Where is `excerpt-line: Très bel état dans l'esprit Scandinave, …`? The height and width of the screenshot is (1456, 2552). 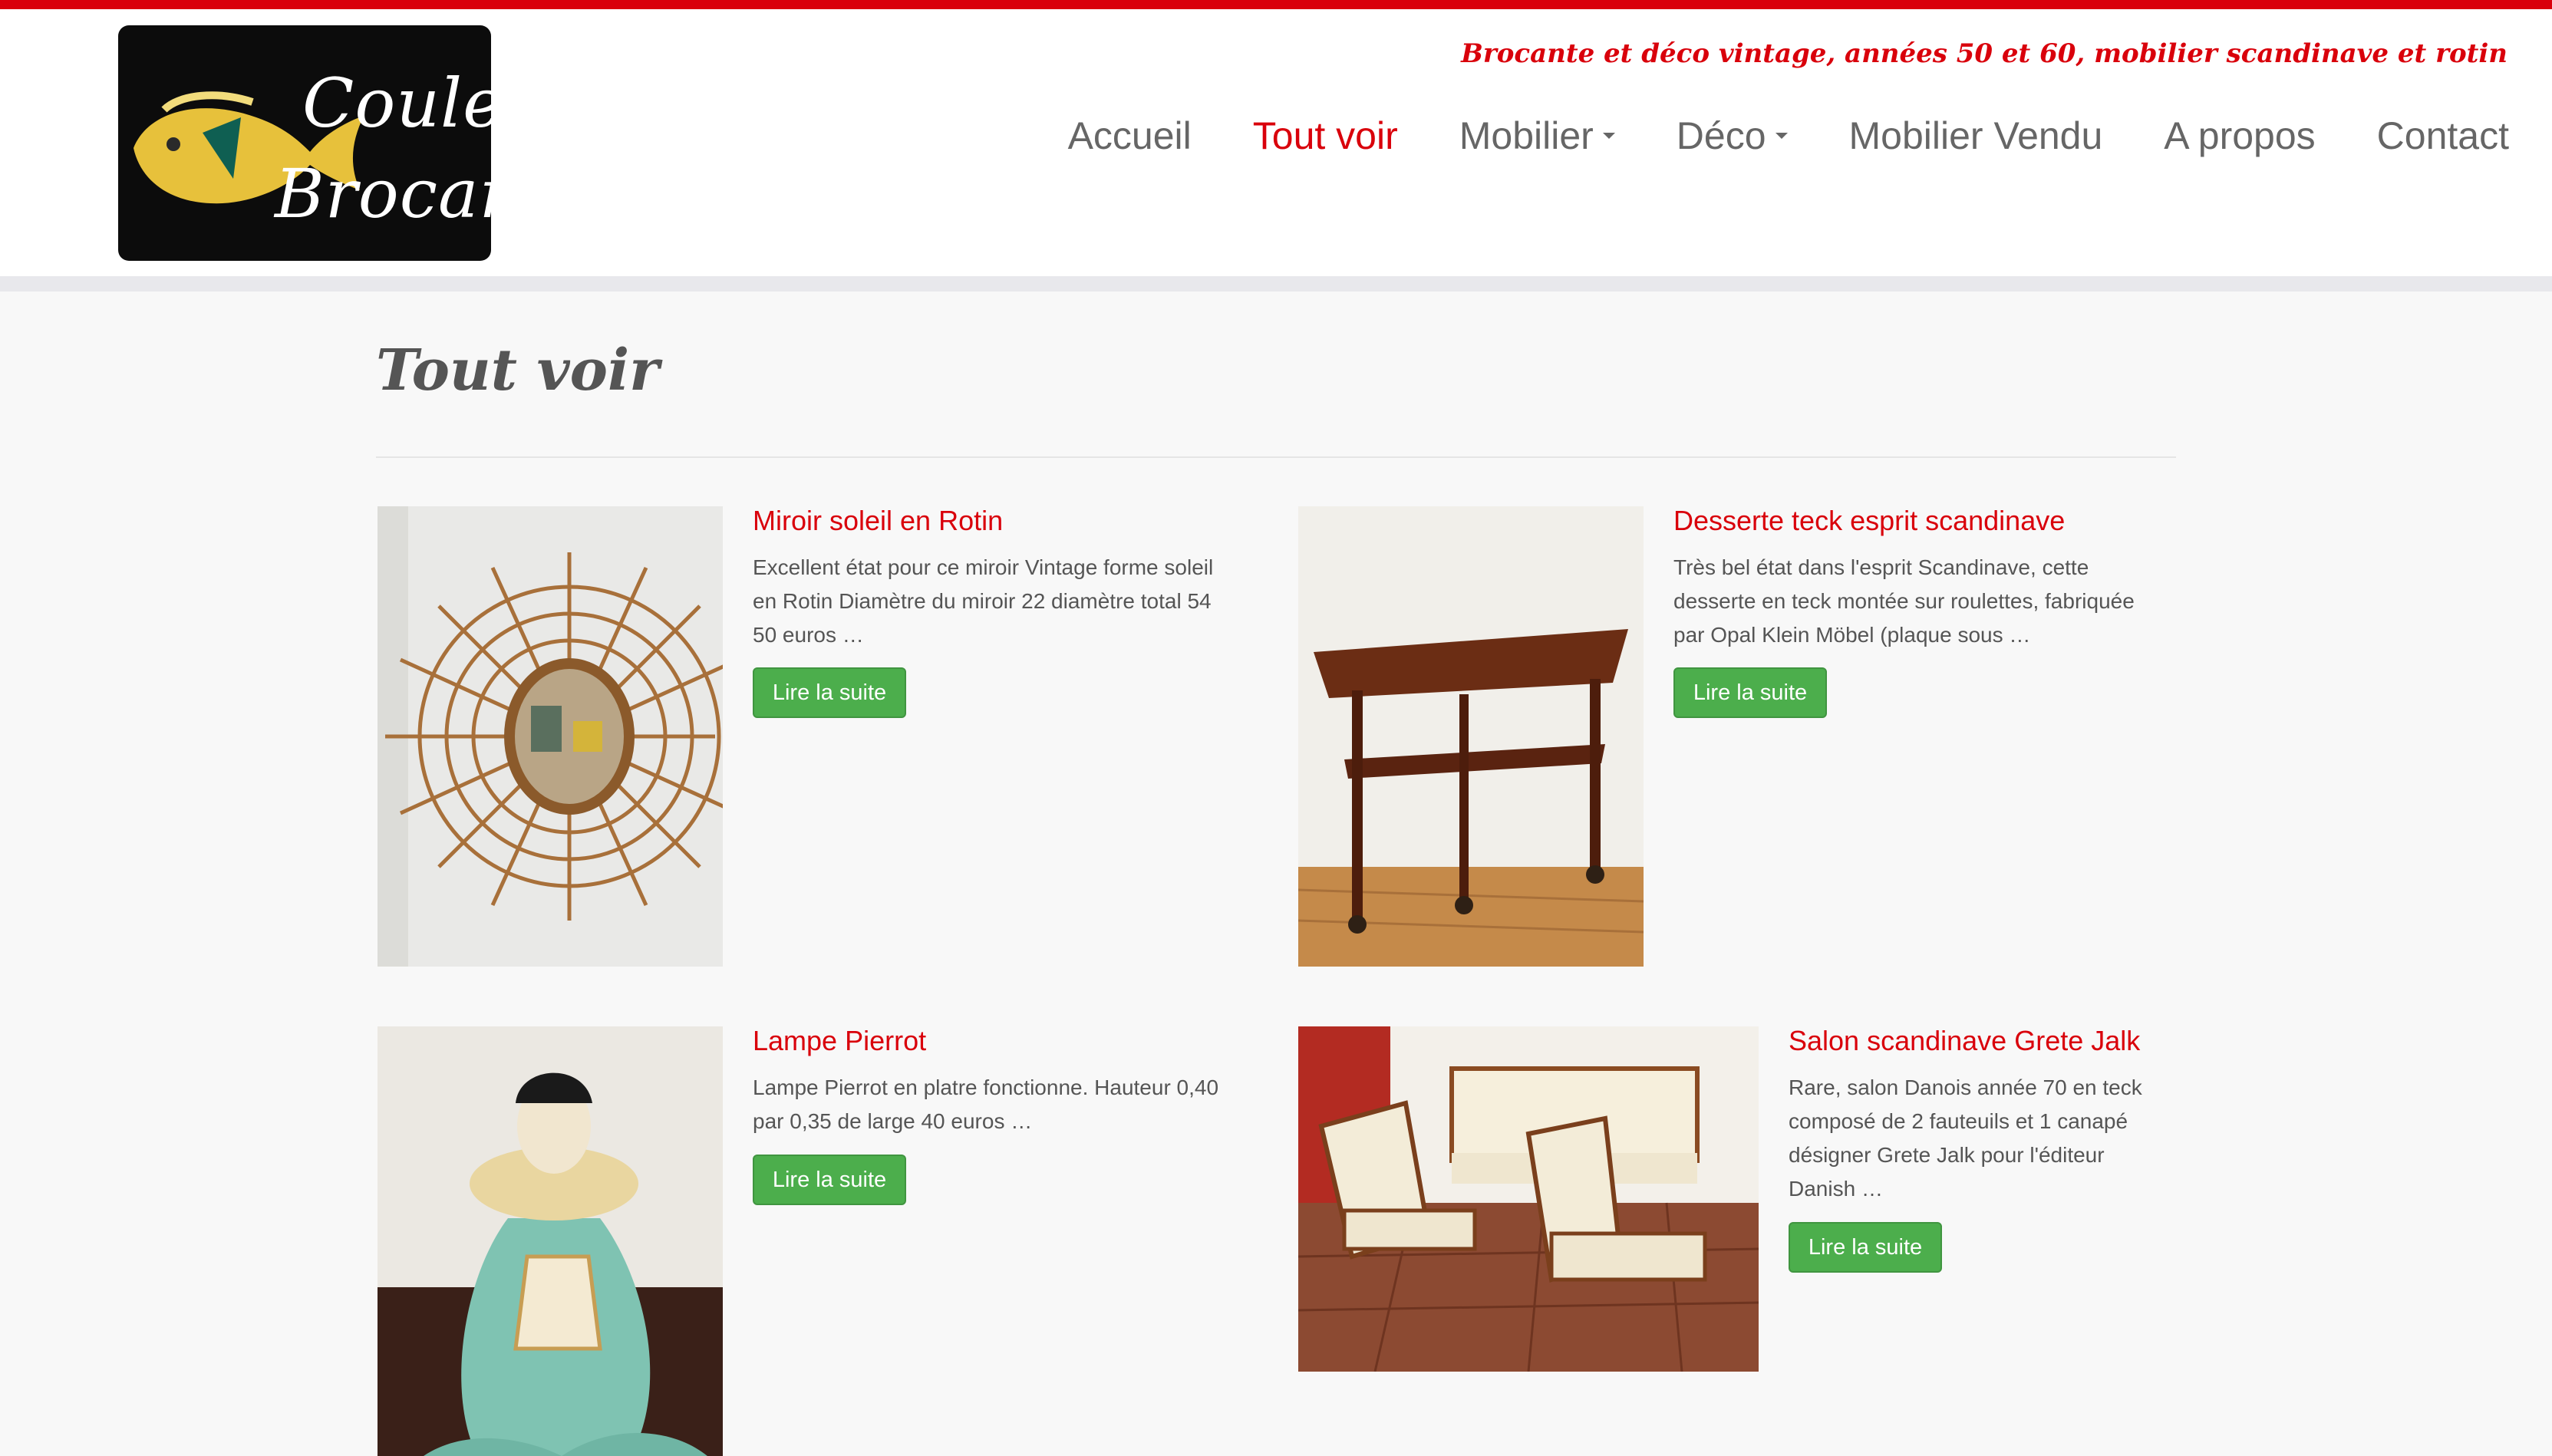 excerpt-line: Très bel état dans l'esprit Scandinave, … is located at coordinates (1881, 567).